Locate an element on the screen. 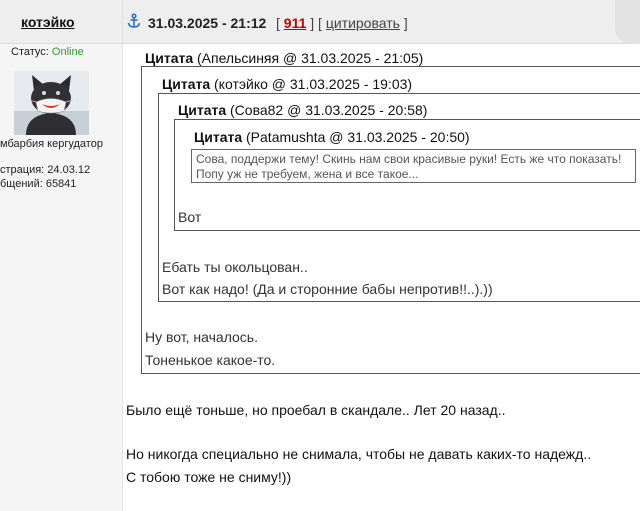  quote-text-line: Ну вот, началось. is located at coordinates (201, 337).